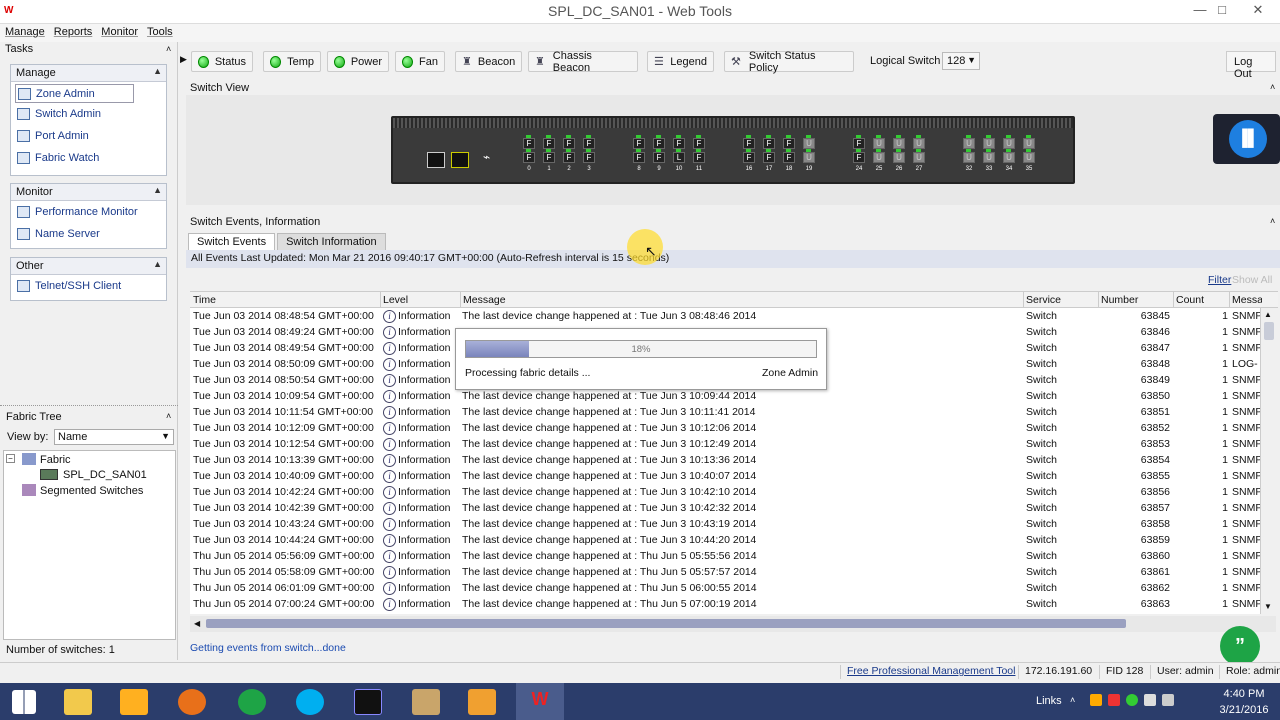 The image size is (1280, 720). Describe the element at coordinates (879, 157) in the screenshot. I see `port-29: U` at that location.